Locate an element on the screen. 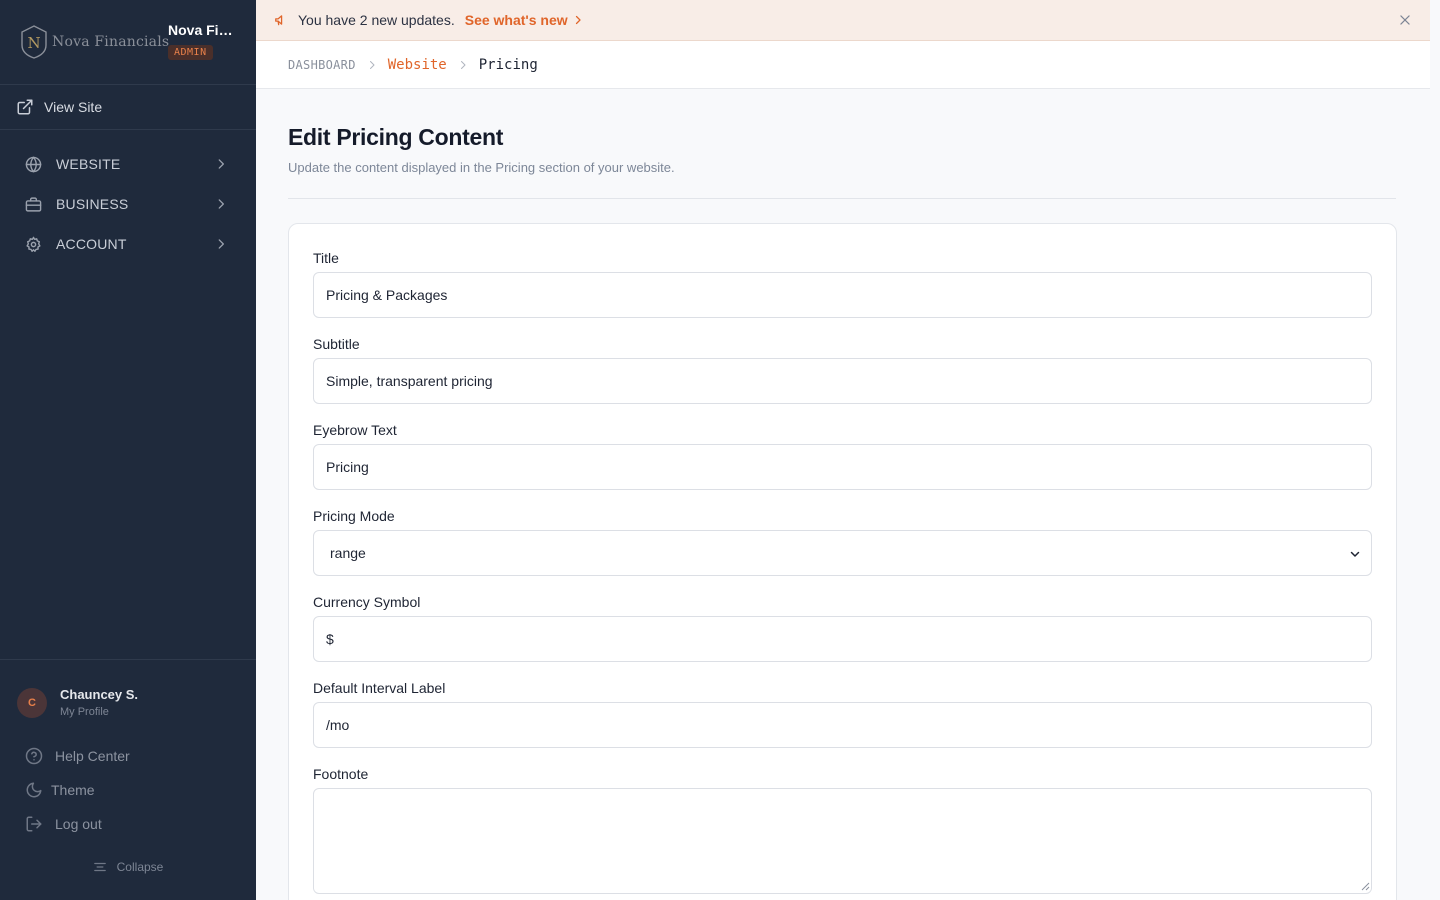 The height and width of the screenshot is (900, 1440). pricing-mode-value: range is located at coordinates (348, 553).